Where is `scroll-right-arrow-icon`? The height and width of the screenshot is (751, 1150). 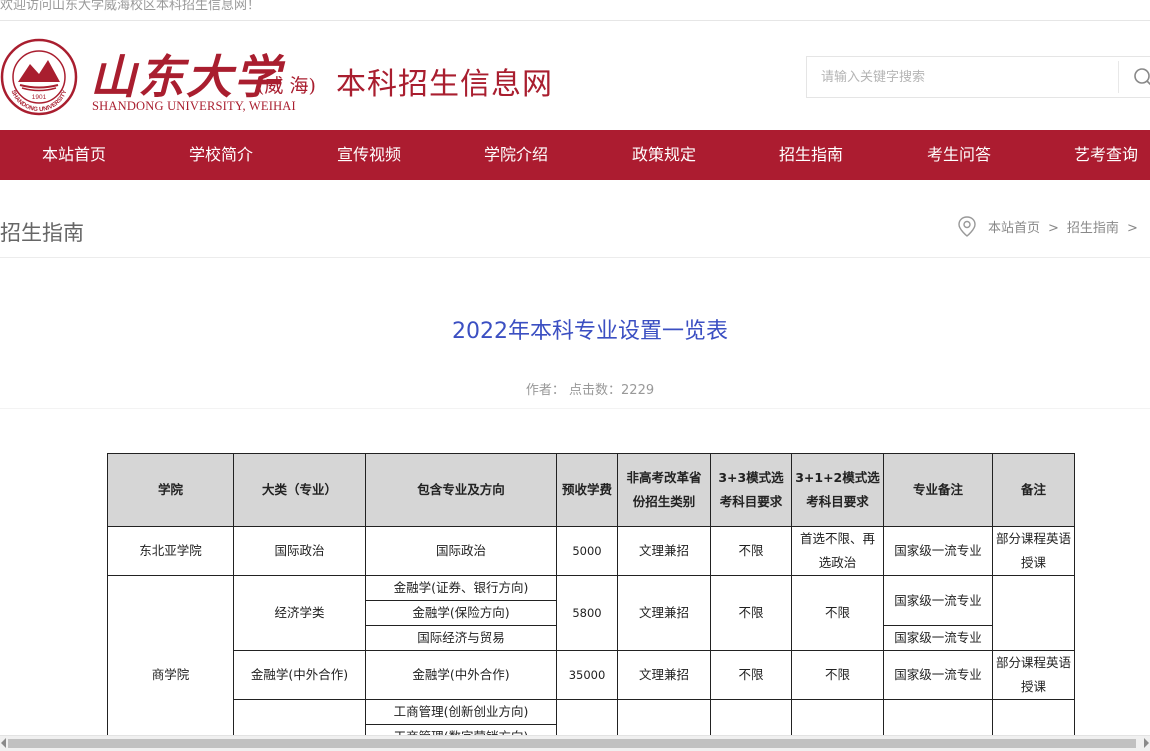 scroll-right-arrow-icon is located at coordinates (1146, 743).